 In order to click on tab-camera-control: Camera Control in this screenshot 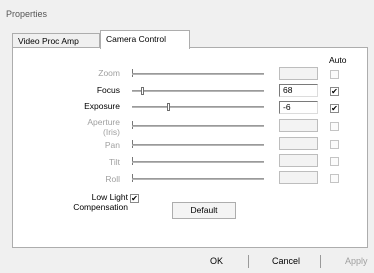, I will do `click(145, 39)`.